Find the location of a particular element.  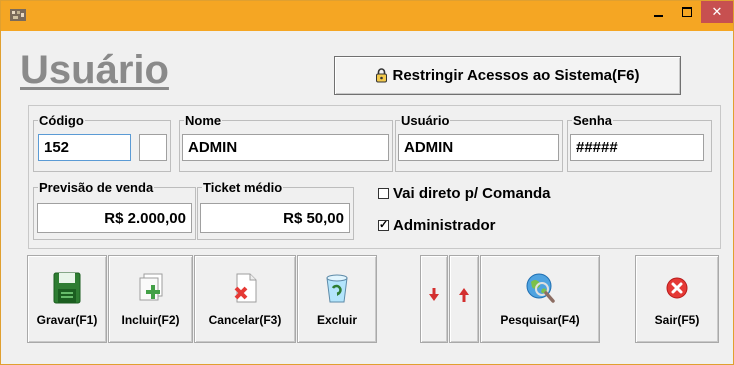

vai-direto-checkbox: Vai direto p/ Comanda is located at coordinates (464, 193).